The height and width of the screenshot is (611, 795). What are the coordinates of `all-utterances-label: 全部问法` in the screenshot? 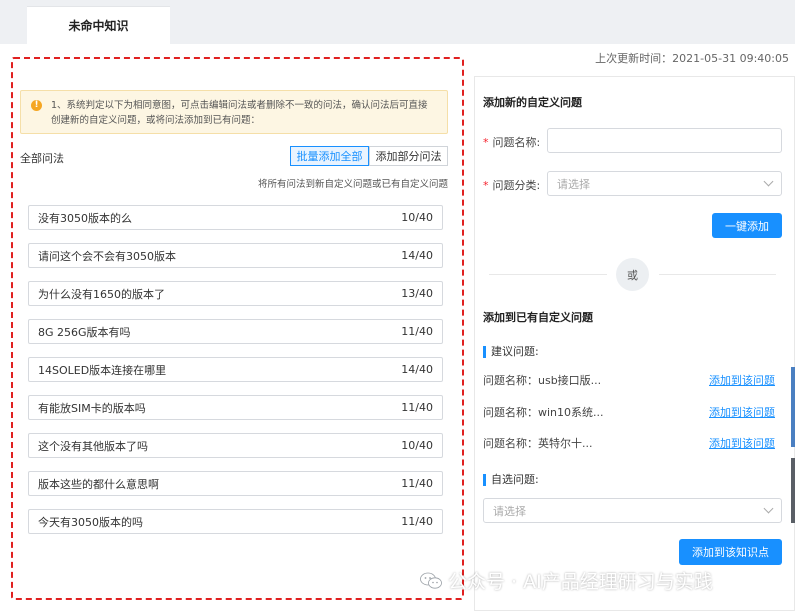 It's located at (42, 158).